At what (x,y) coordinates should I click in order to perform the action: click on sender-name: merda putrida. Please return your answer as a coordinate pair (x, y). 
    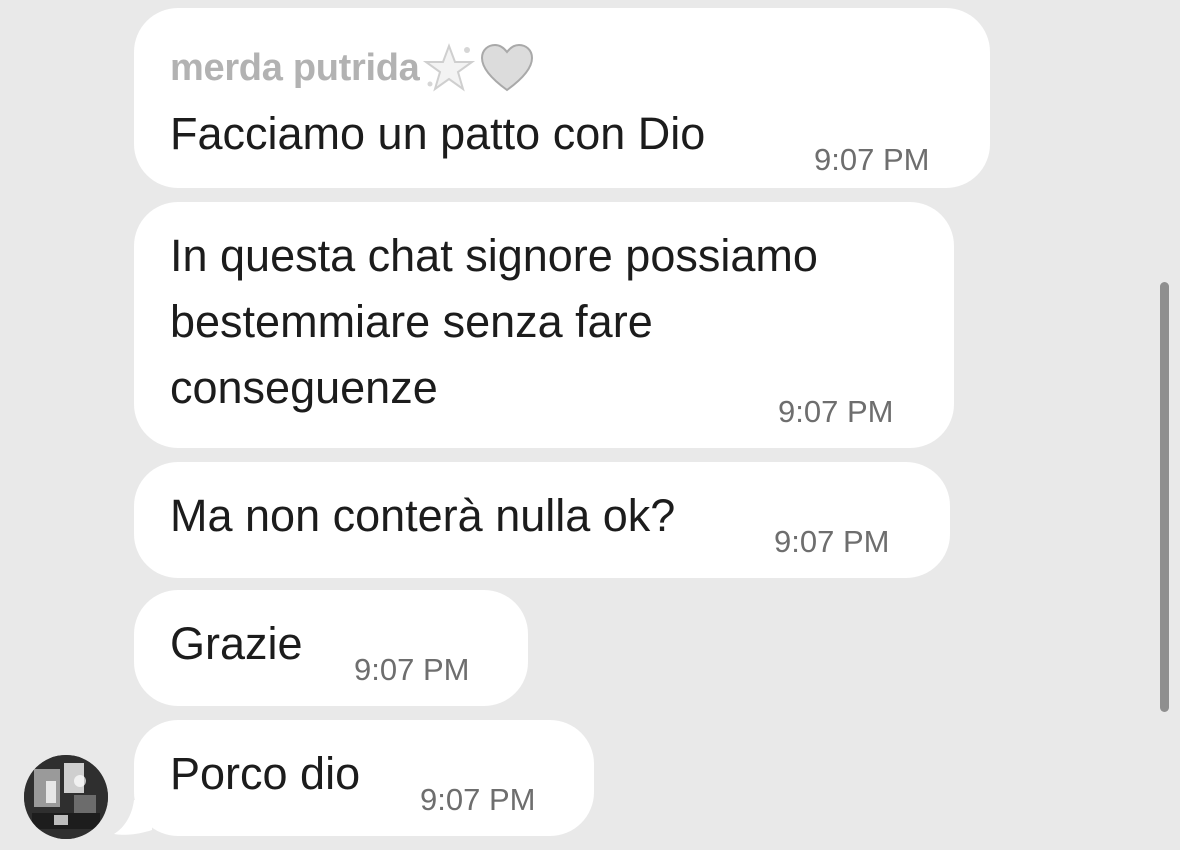
    Looking at the image, I should click on (295, 68).